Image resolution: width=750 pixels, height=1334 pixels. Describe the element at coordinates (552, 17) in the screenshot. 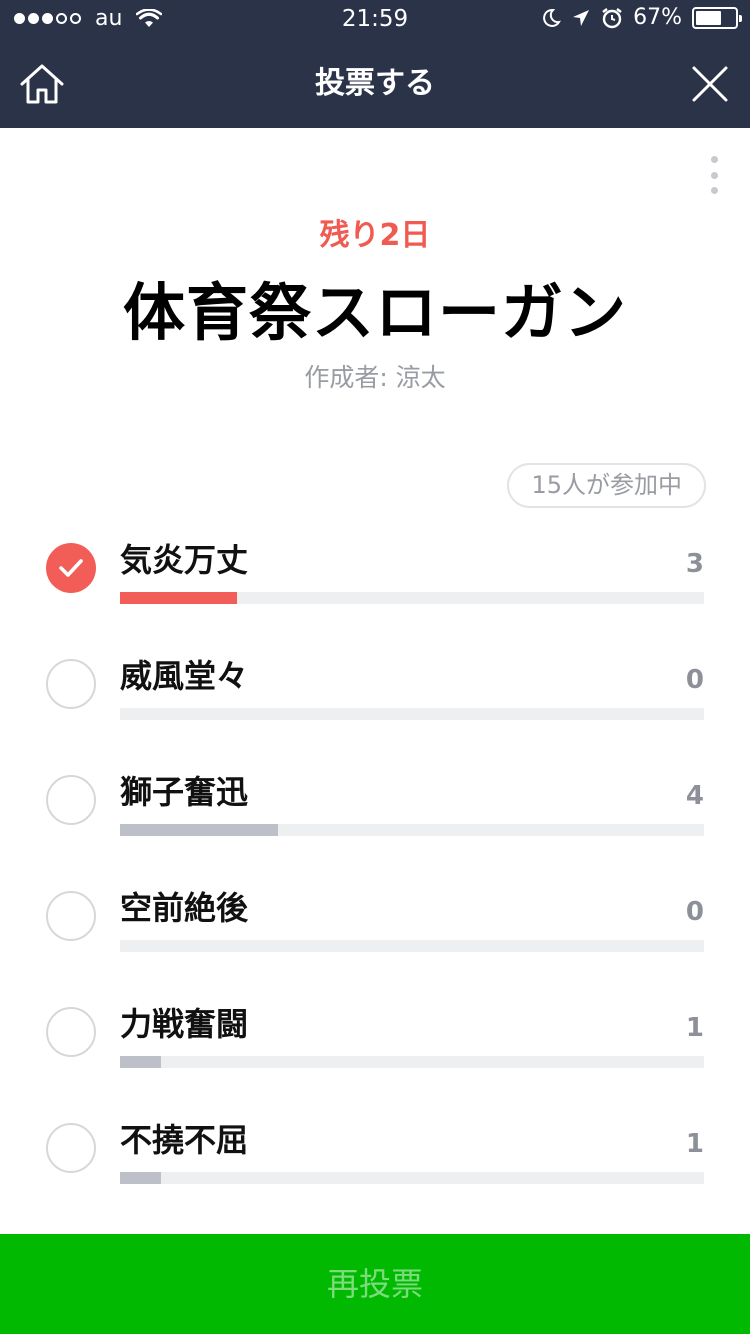

I see `do-not-disturb-moon-icon` at that location.